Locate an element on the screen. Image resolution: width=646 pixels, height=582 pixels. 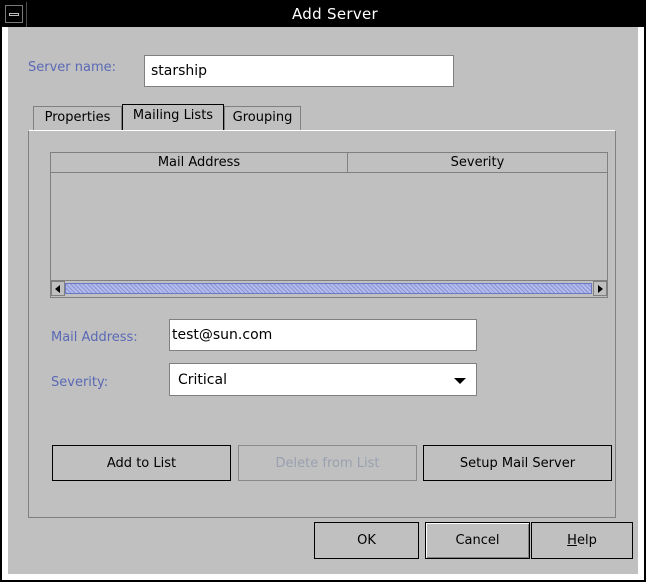
help-button: Help is located at coordinates (582, 540).